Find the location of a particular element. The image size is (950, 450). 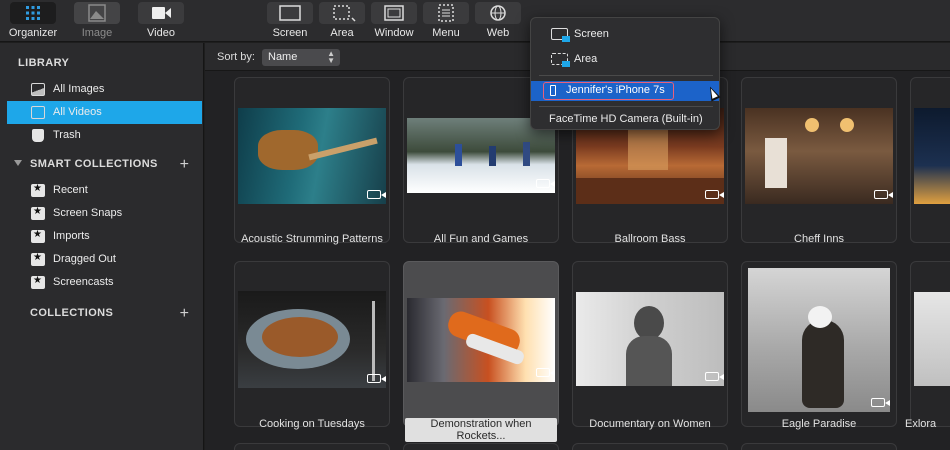

window-label: Window is located at coordinates (394, 33).